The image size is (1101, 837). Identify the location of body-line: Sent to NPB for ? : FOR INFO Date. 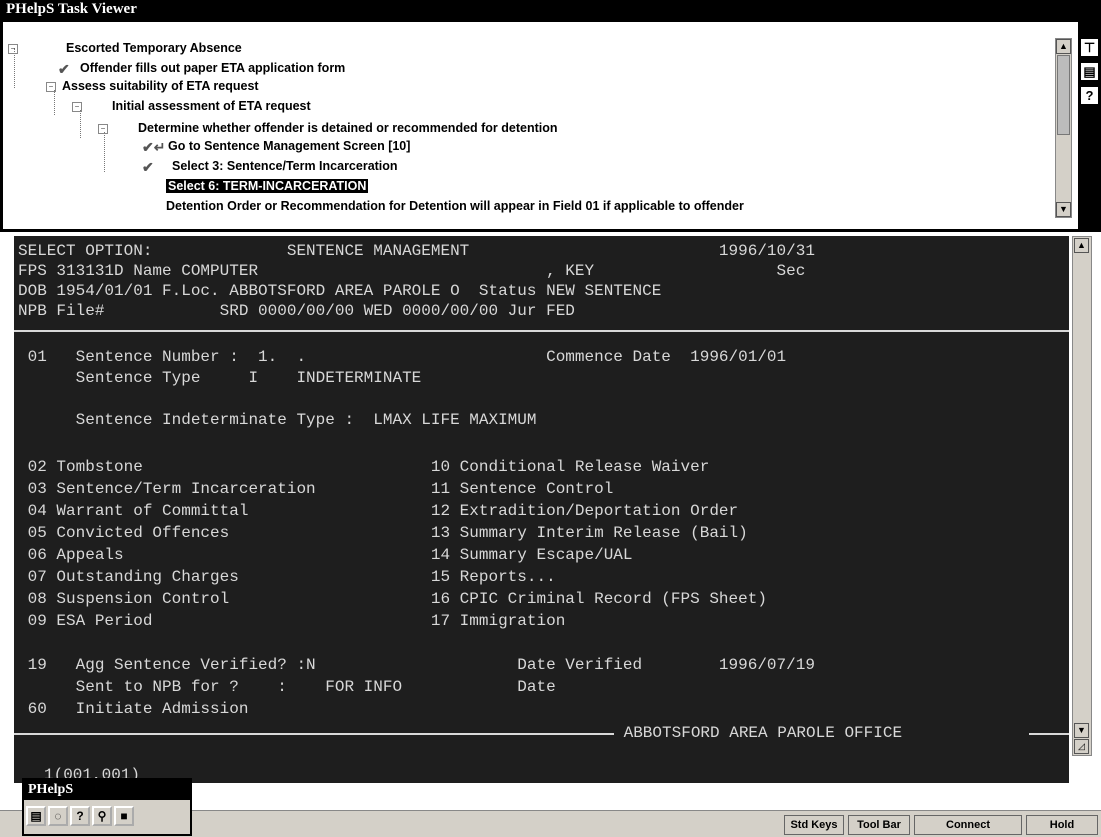
(287, 687).